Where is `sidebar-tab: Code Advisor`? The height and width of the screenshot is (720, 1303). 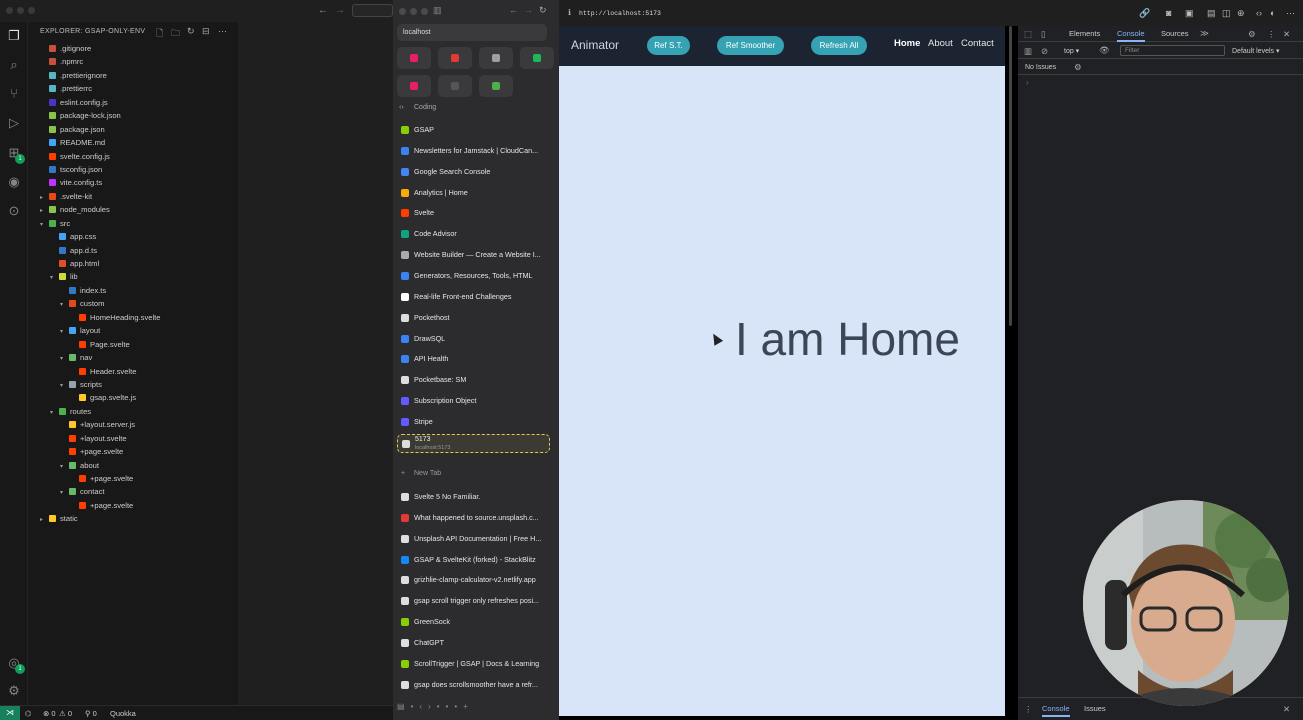 sidebar-tab: Code Advisor is located at coordinates (472, 234).